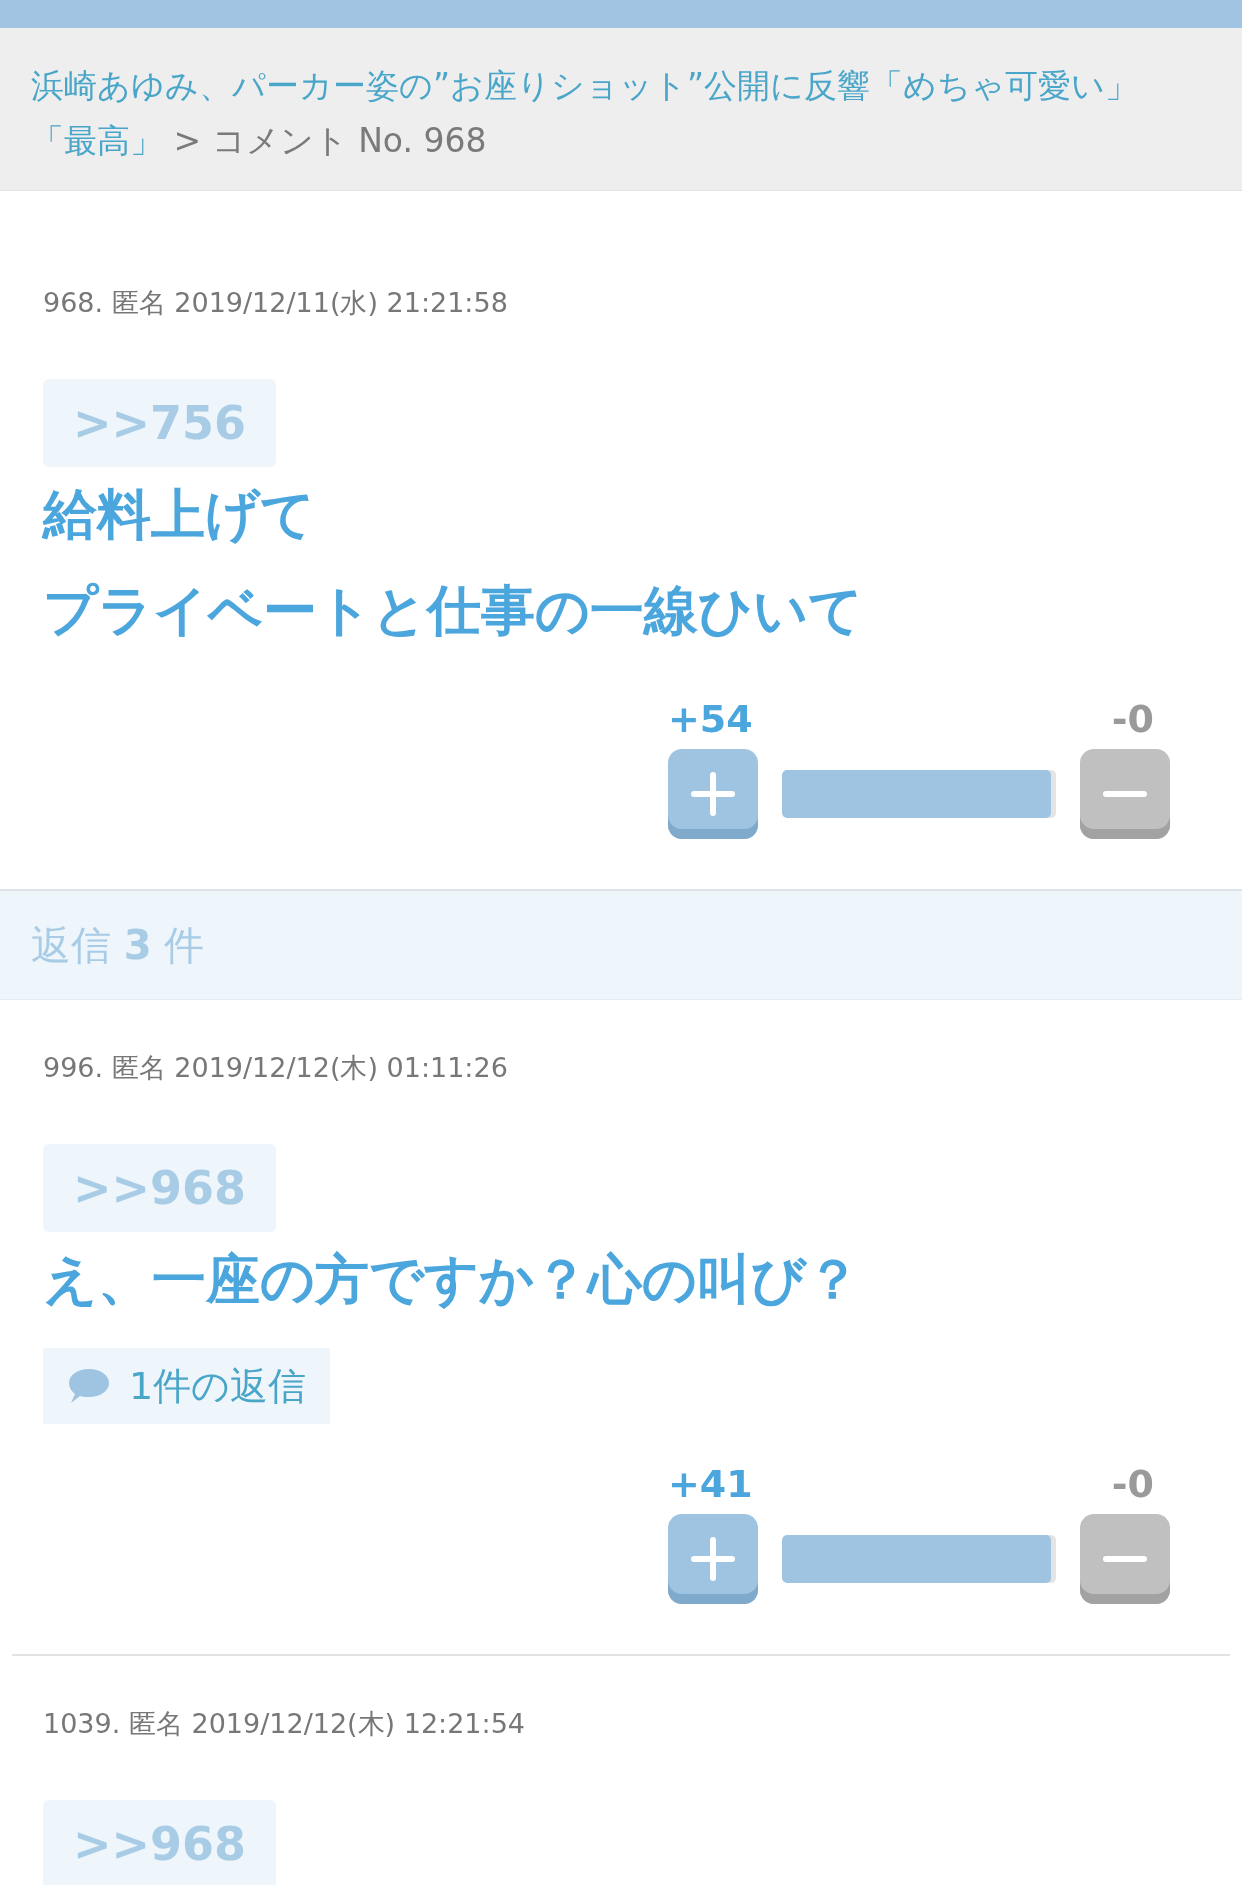 The height and width of the screenshot is (1885, 1242). I want to click on replies-link: 1件の返信, so click(187, 1386).